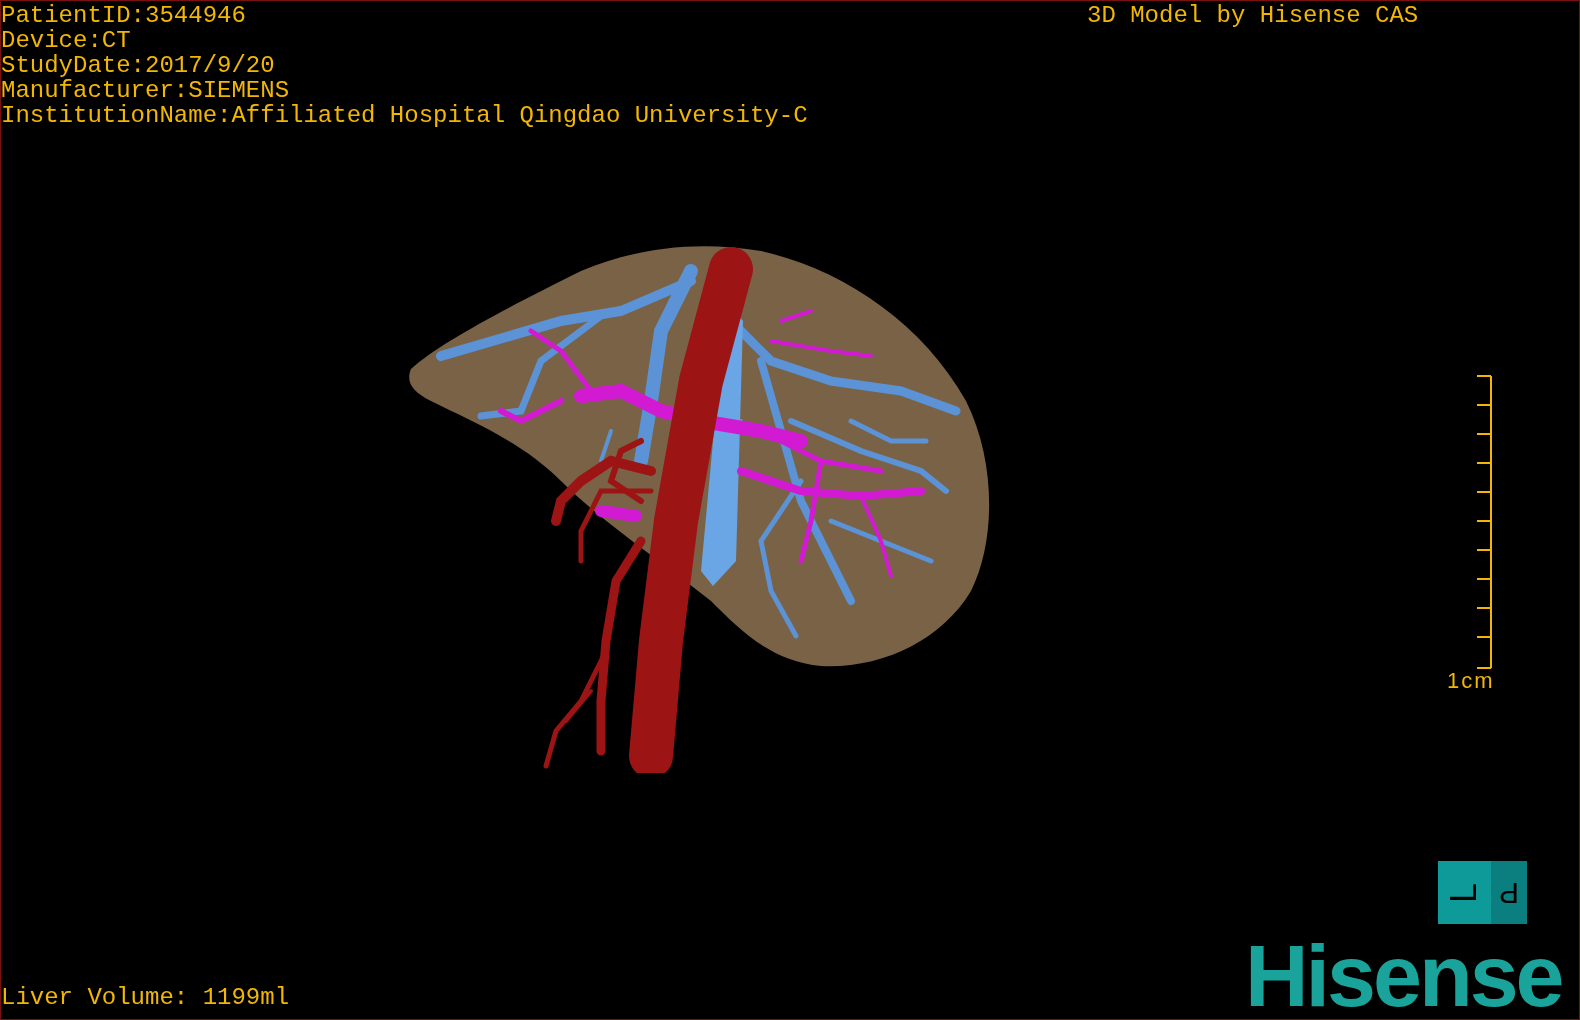 The image size is (1580, 1020). I want to click on study-info-text: InstitutionName:Affiliated Hospital Qingdao University-C, so click(404, 115).